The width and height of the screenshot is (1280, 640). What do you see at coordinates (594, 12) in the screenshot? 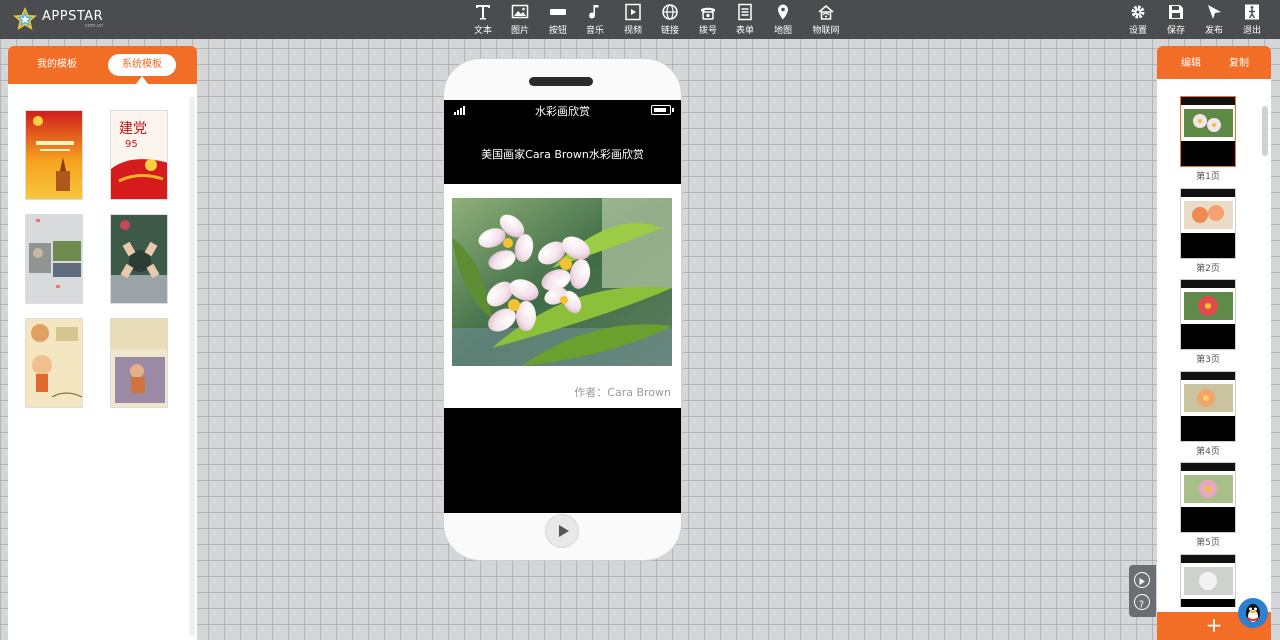
I see `music-icon` at bounding box center [594, 12].